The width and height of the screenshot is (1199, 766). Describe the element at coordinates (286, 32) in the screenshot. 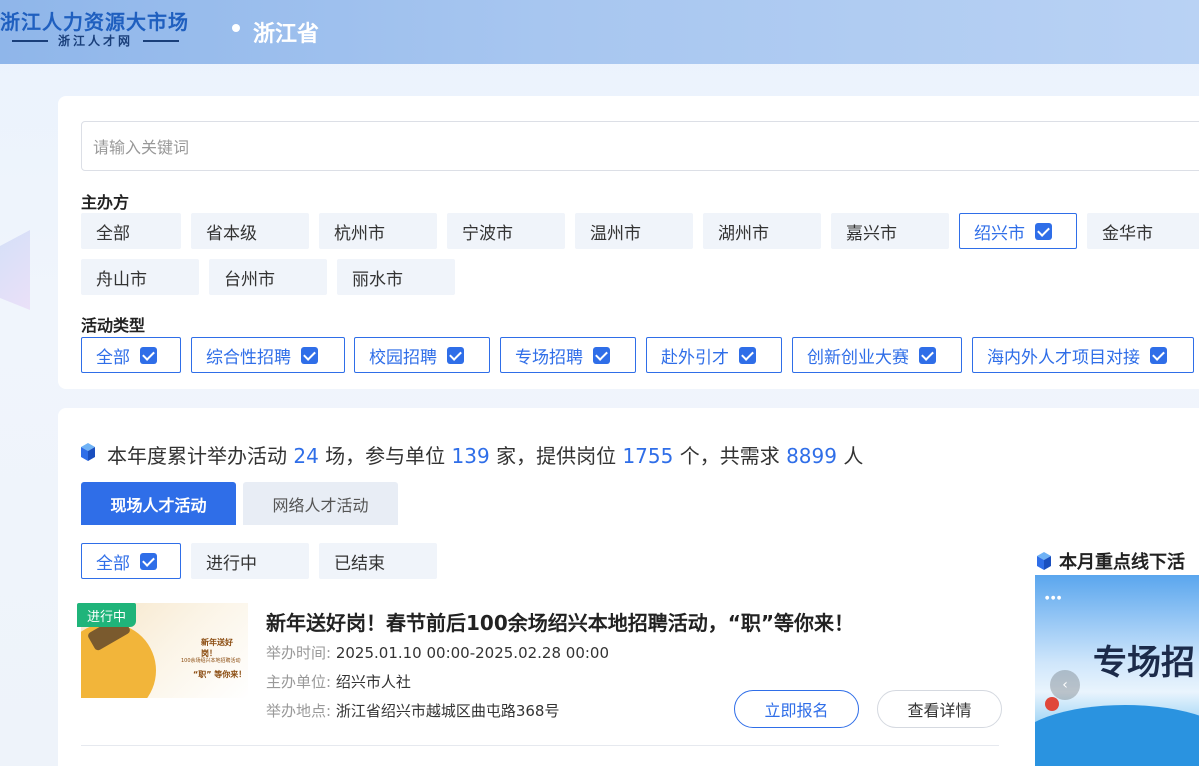

I see `region-selector: 浙江省` at that location.